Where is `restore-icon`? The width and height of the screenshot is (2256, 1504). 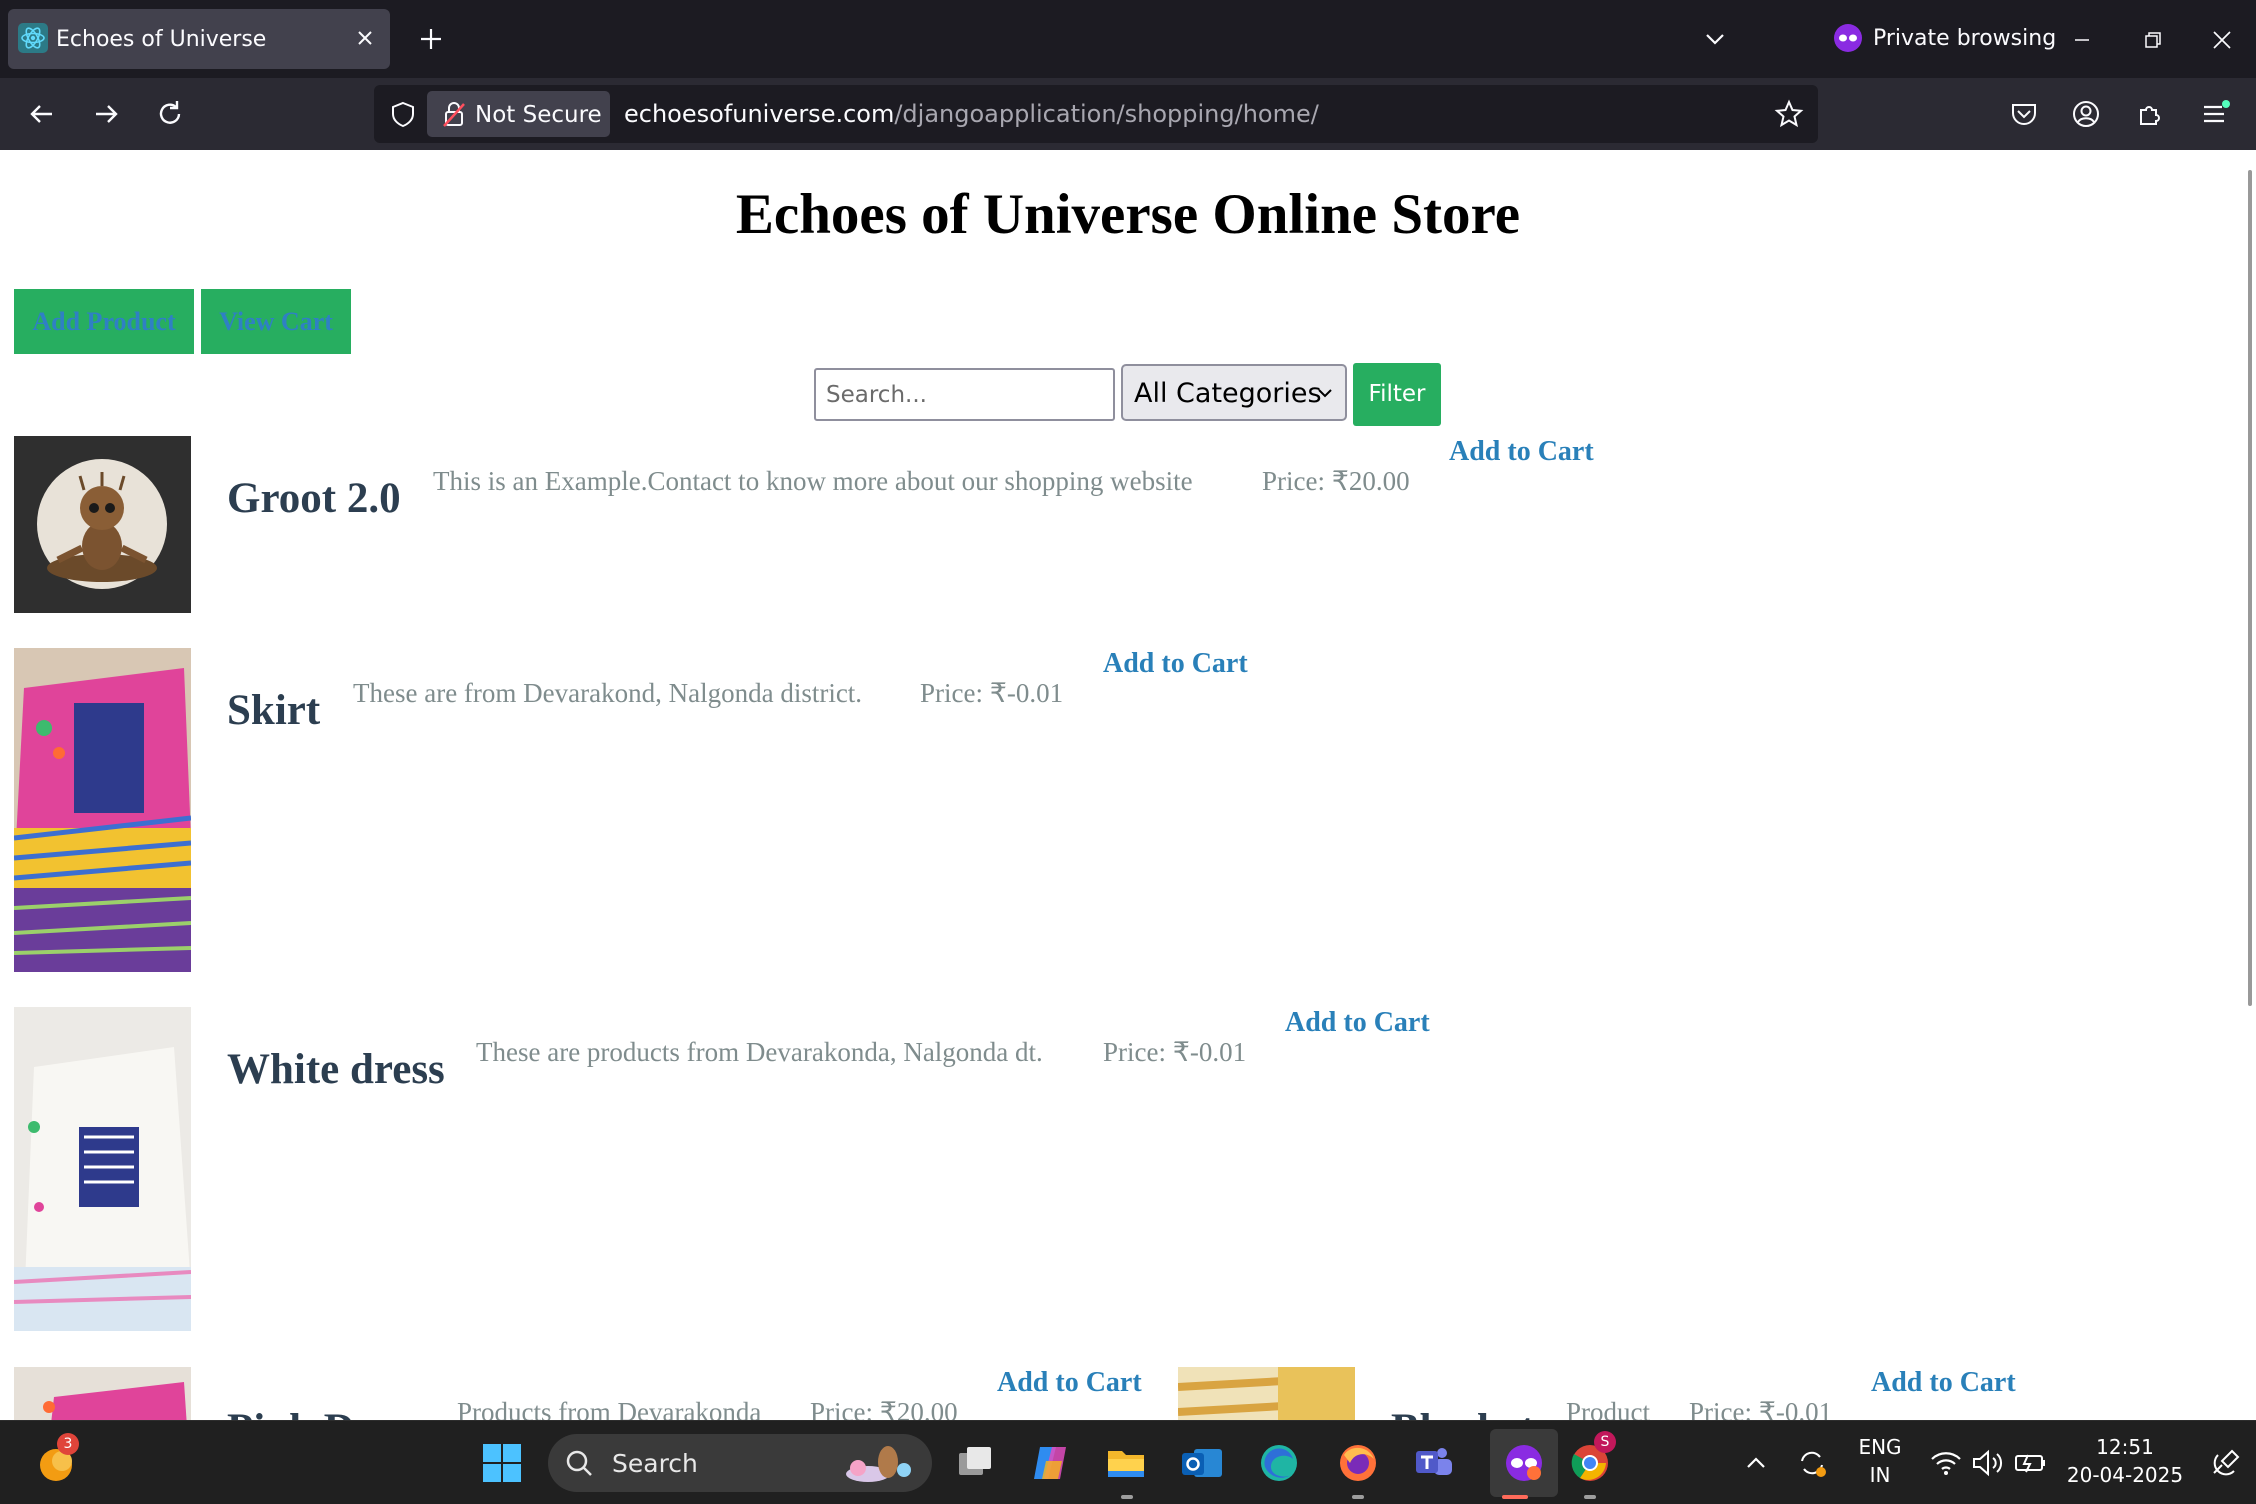
restore-icon is located at coordinates (2152, 40).